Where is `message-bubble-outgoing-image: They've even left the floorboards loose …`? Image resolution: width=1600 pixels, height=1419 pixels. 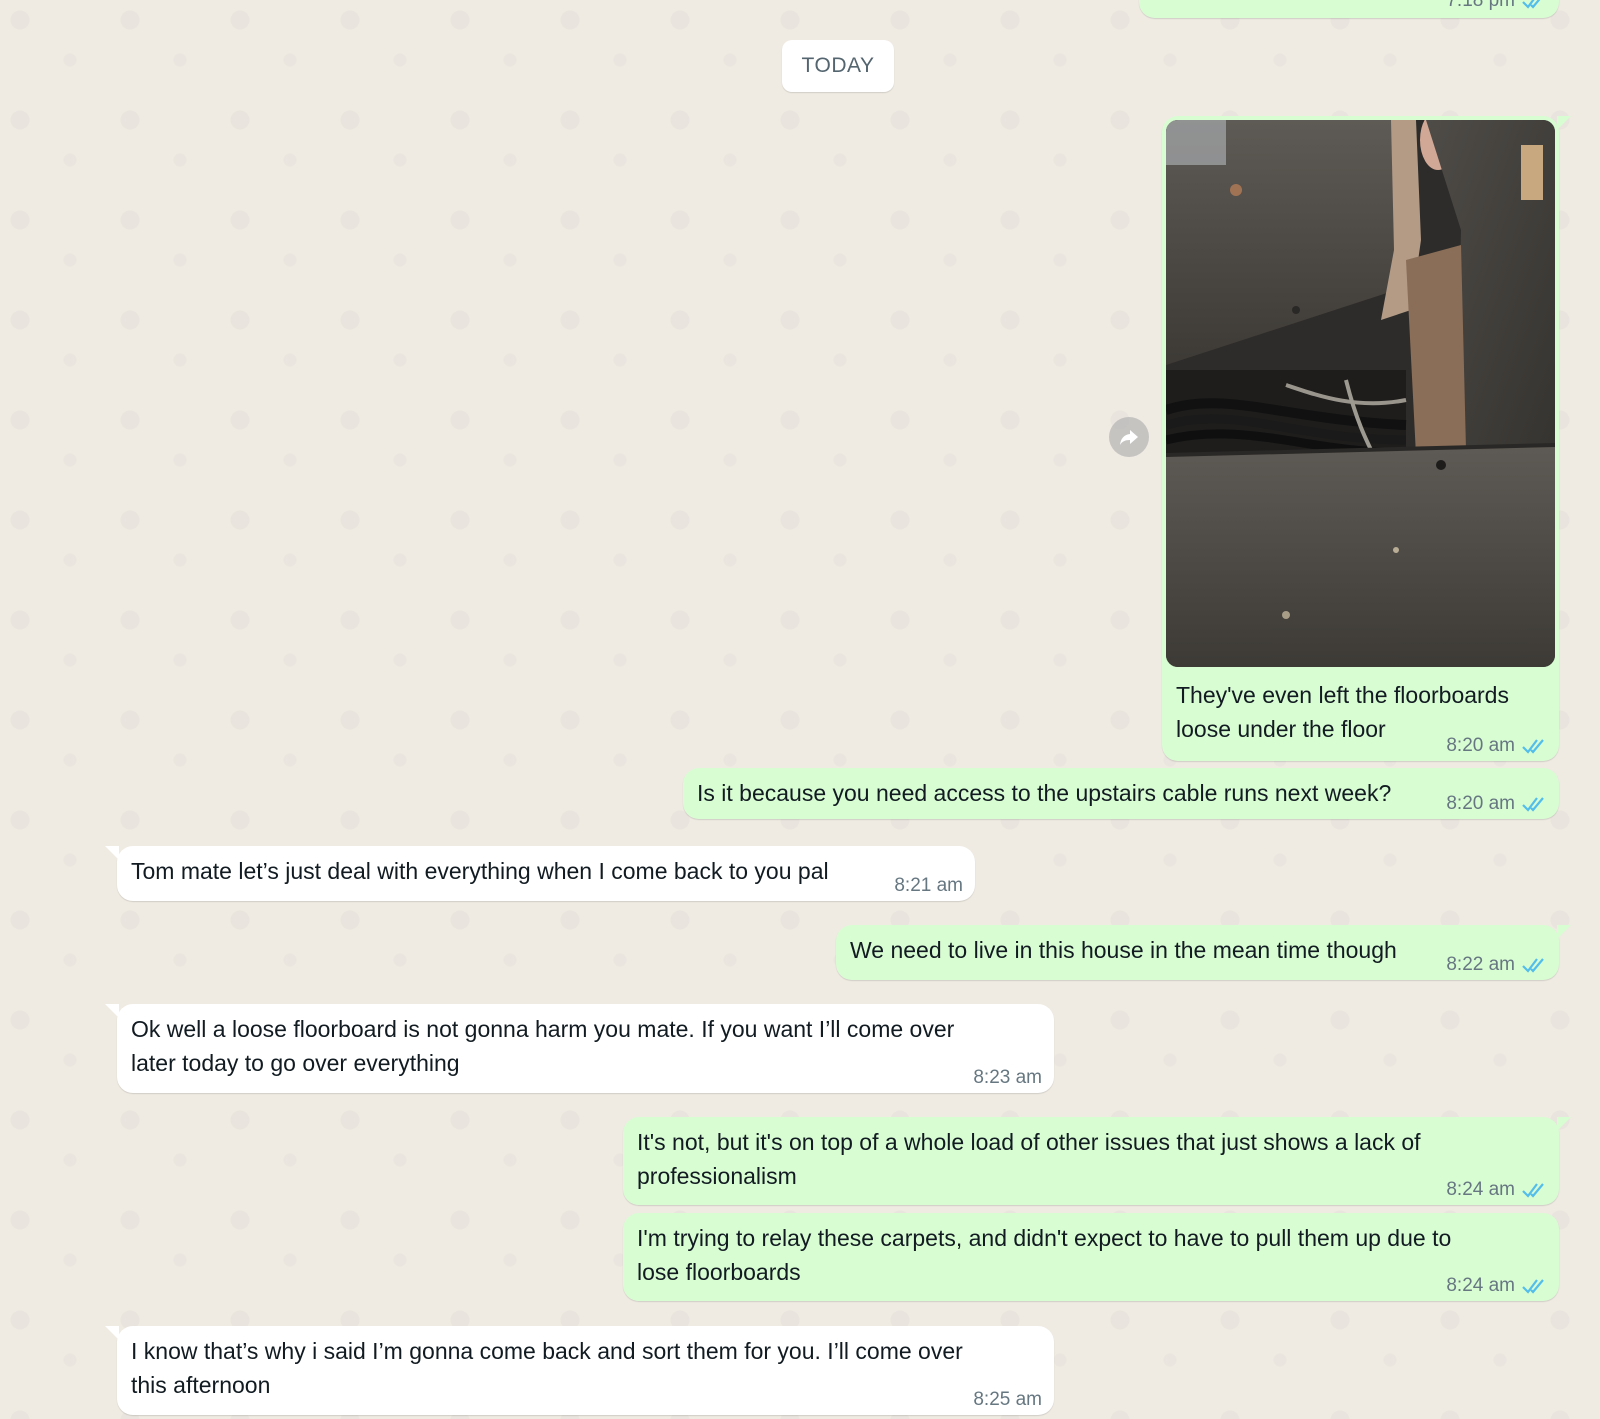
message-bubble-outgoing-image: They've even left the floorboards loose … is located at coordinates (1366, 438).